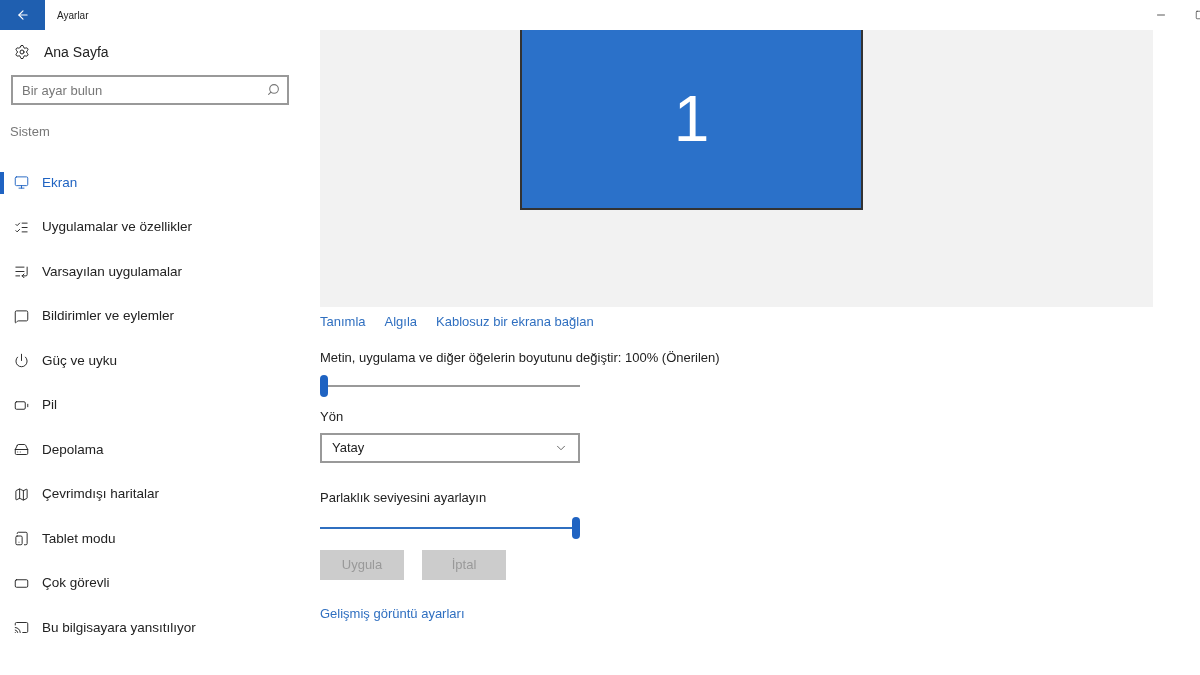 The image size is (1200, 675). Describe the element at coordinates (22, 15) in the screenshot. I see `back-button` at that location.